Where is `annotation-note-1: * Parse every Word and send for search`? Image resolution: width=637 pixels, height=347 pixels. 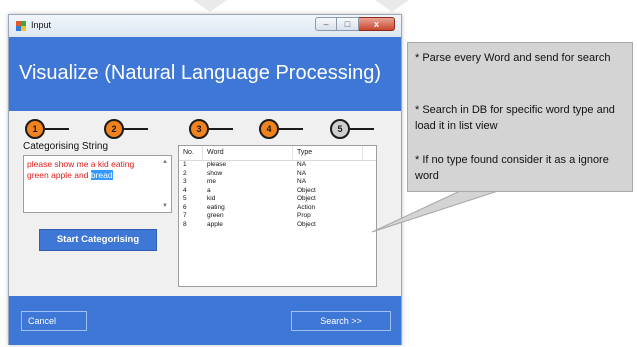
annotation-note-1: * Parse every Word and send for search is located at coordinates (513, 58).